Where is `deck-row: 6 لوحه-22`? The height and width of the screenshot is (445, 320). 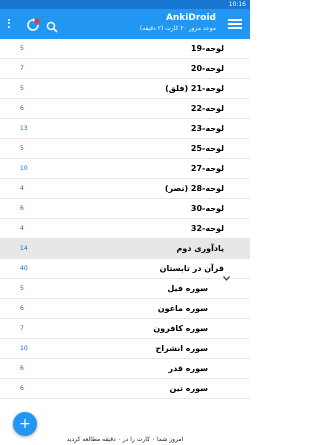 deck-row: 6 لوحه-22 is located at coordinates (125, 109).